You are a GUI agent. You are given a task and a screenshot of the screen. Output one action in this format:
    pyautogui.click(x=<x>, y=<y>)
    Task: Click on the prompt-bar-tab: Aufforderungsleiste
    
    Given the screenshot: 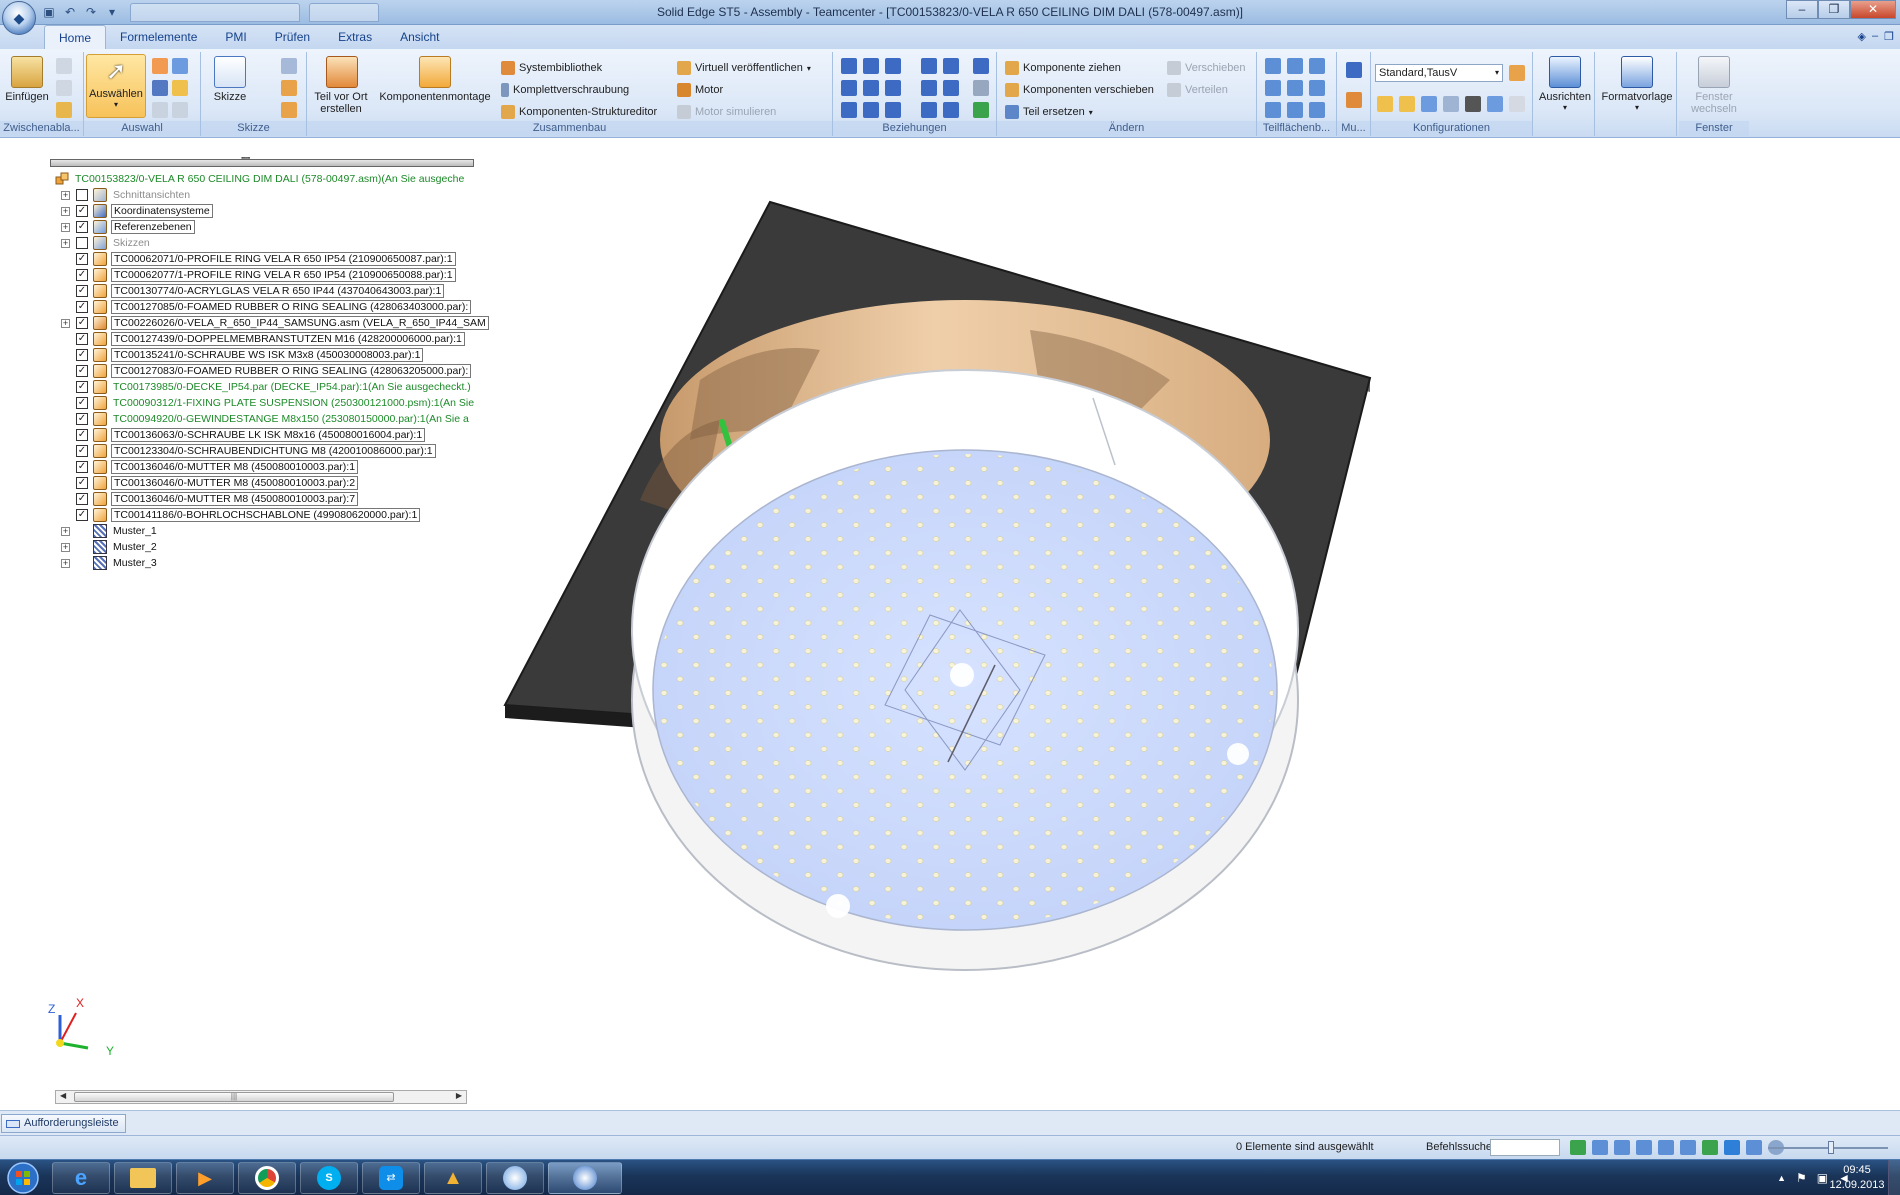 What is the action you would take?
    pyautogui.click(x=63, y=1123)
    